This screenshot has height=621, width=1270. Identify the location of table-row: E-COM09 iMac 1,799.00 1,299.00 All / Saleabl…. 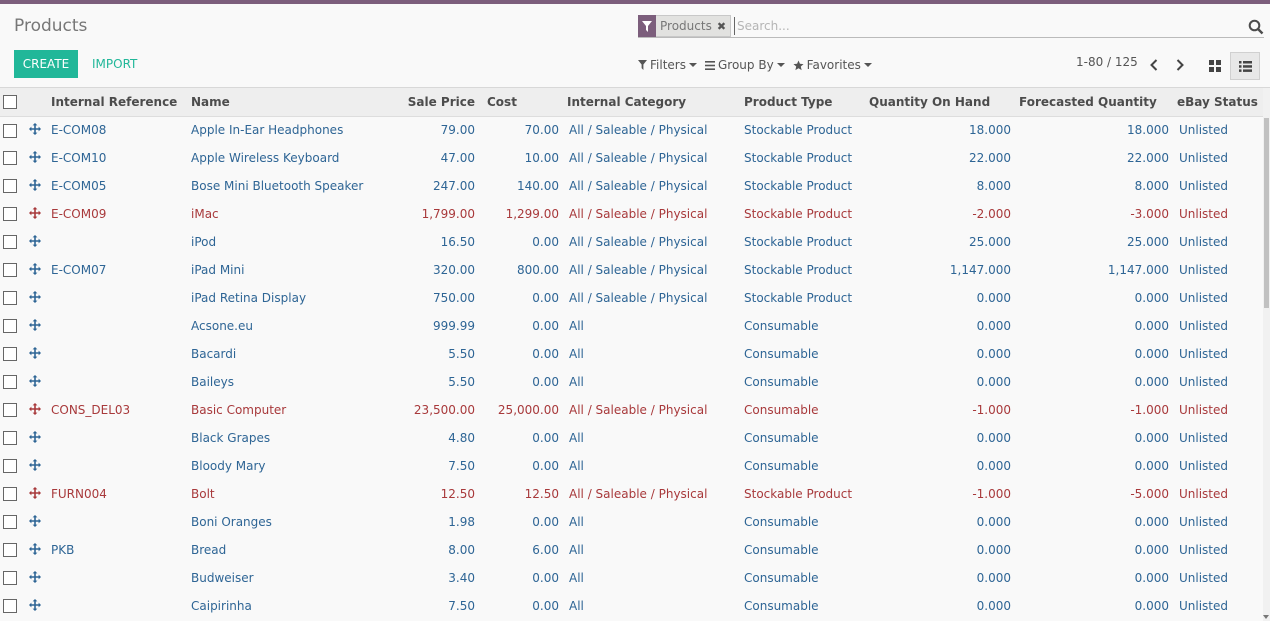
(631, 214).